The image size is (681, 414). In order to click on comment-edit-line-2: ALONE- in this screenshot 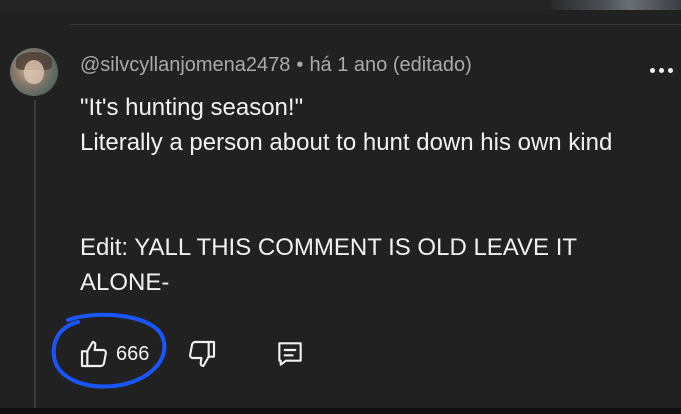, I will do `click(125, 282)`.